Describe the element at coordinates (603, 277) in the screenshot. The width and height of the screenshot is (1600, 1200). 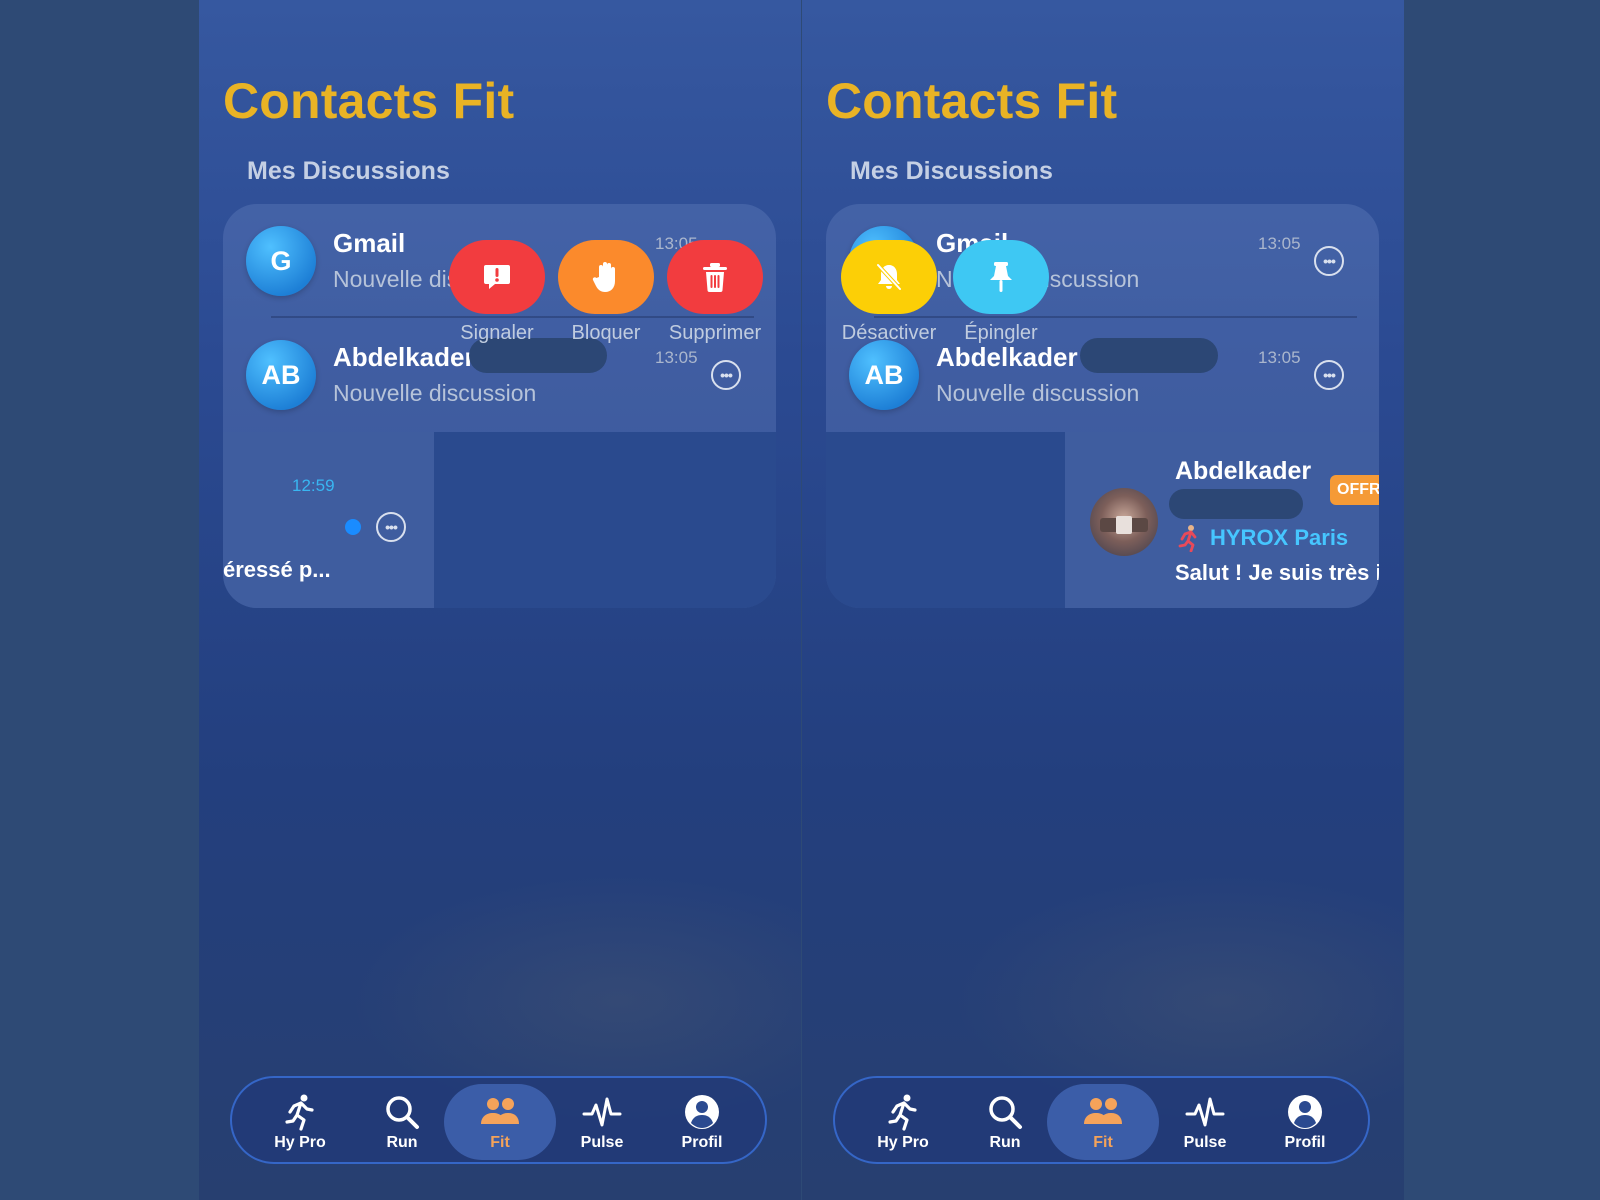
I see `hand-icon` at that location.